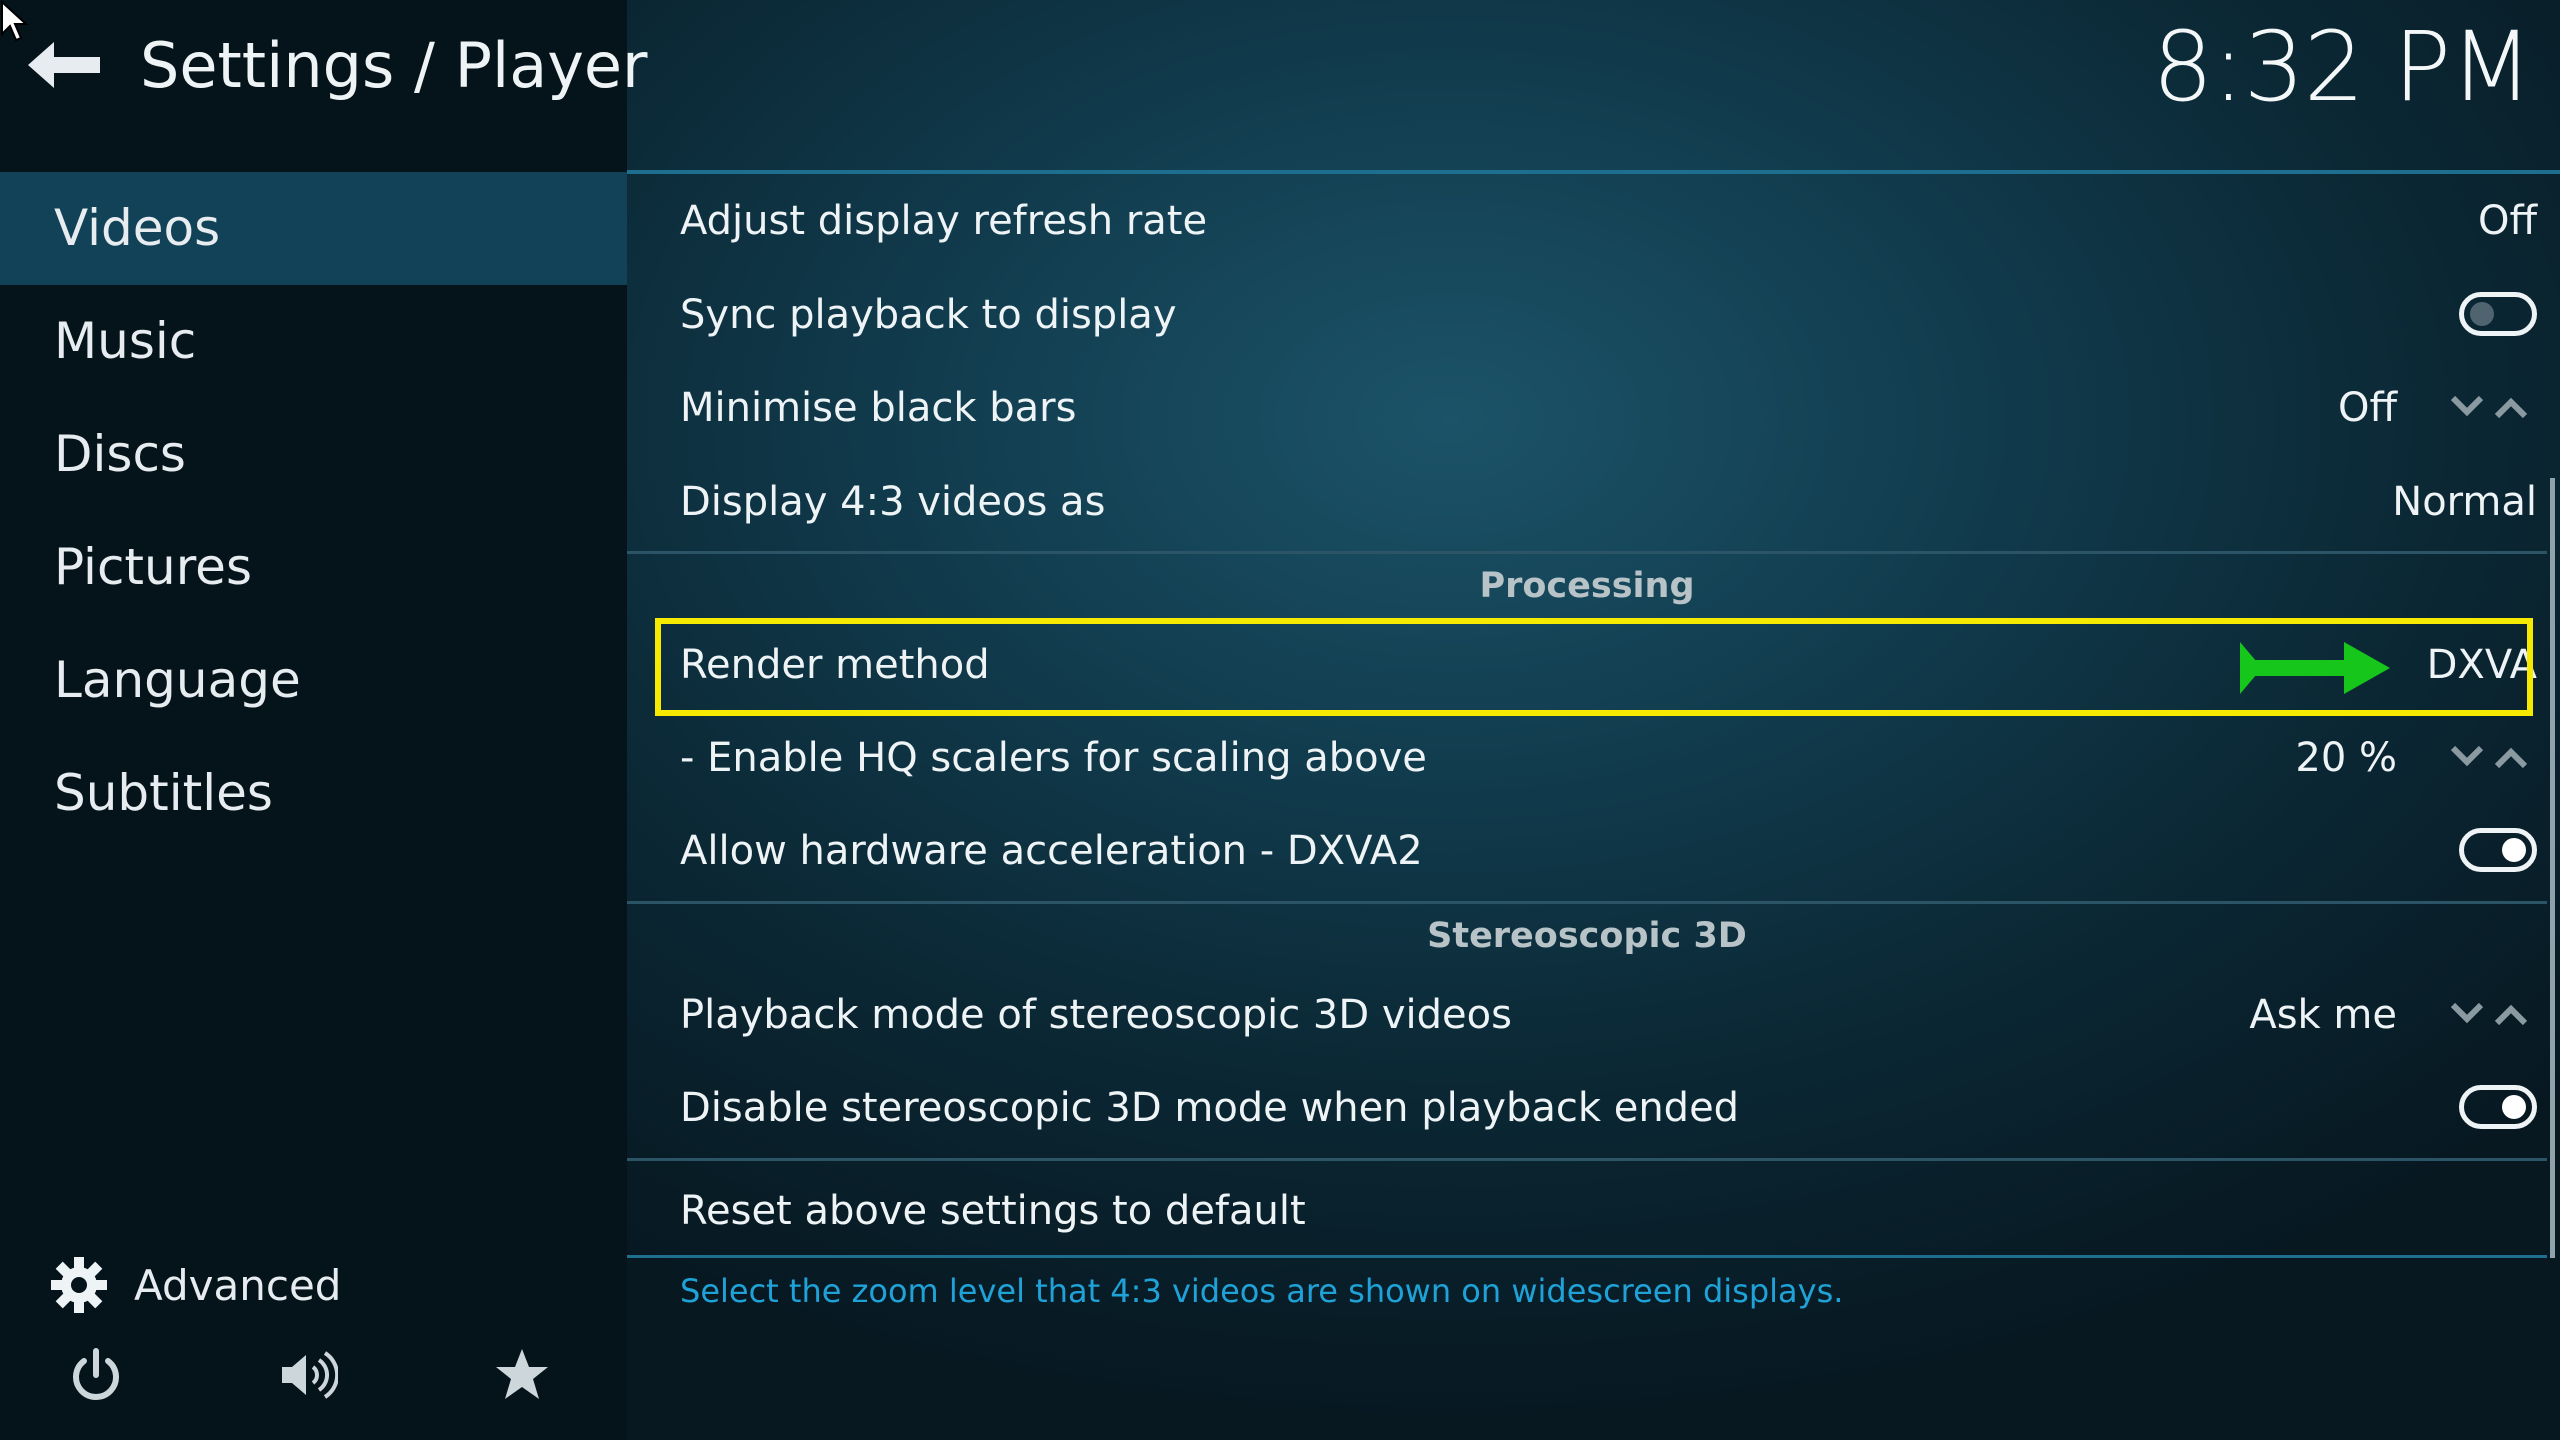  What do you see at coordinates (522, 1375) in the screenshot?
I see `favourites-star-icon` at bounding box center [522, 1375].